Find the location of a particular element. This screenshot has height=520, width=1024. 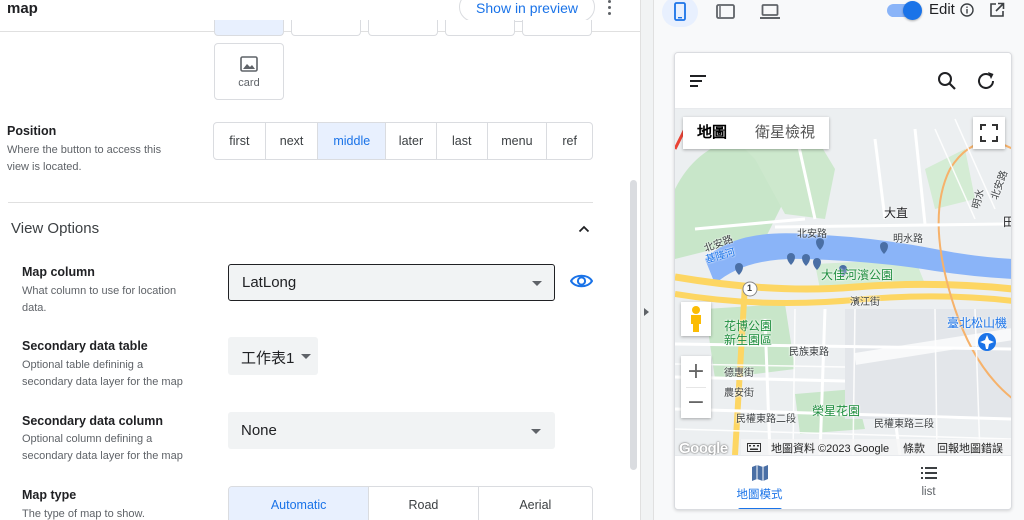

map-label: 民權東路二段 is located at coordinates (766, 419).